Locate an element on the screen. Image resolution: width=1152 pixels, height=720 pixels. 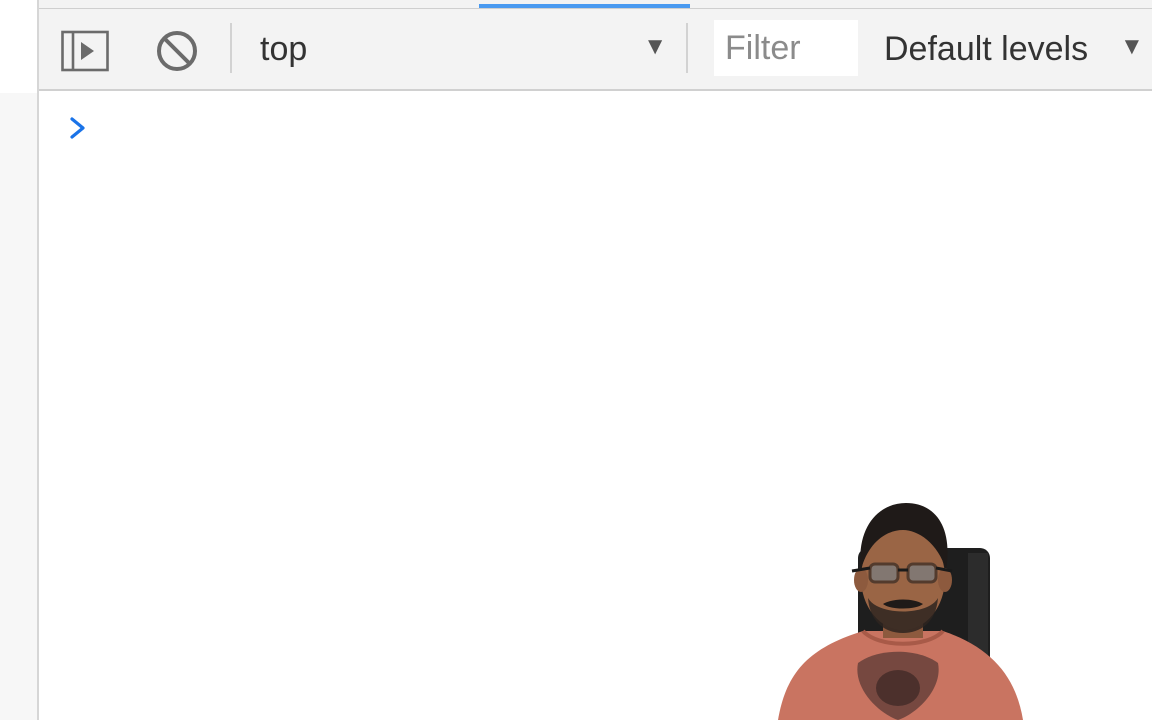
show-console-sidebar-button is located at coordinates (85, 51).